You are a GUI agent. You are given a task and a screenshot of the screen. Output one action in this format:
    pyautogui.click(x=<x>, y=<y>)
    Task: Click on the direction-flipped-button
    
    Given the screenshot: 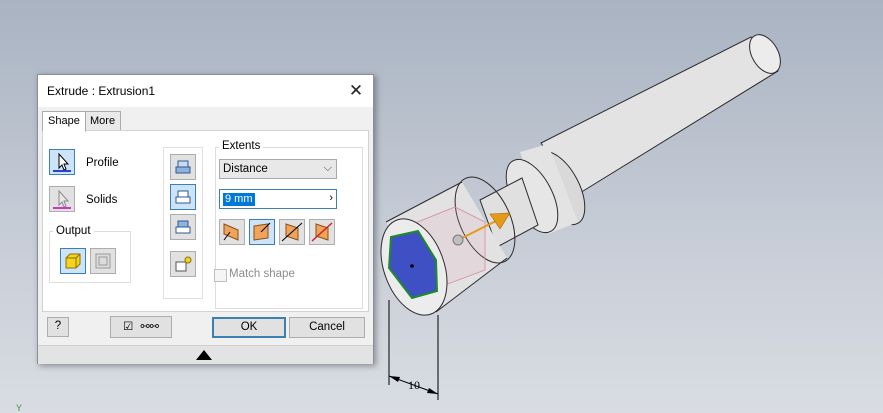 What is the action you would take?
    pyautogui.click(x=262, y=232)
    